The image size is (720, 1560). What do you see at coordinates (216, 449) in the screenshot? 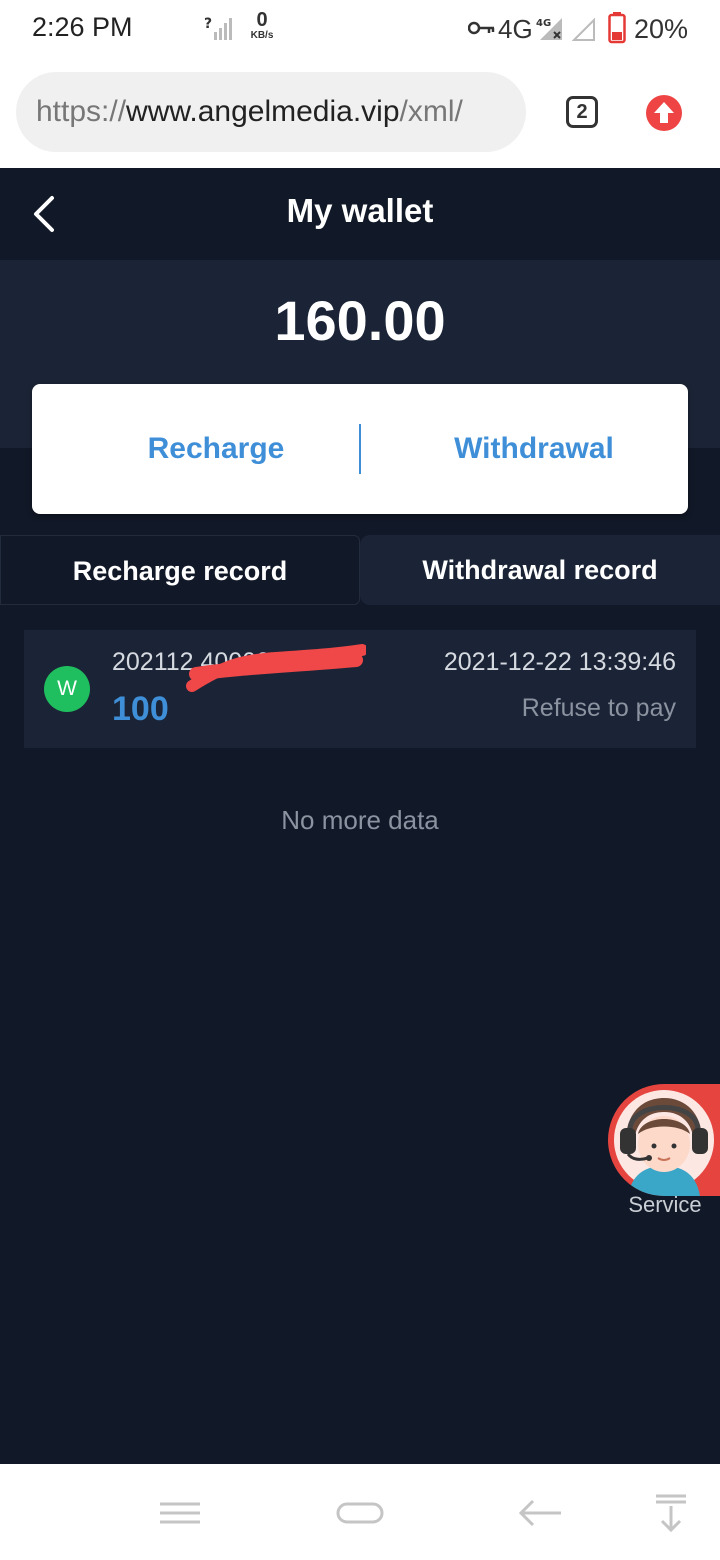
I see `recharge-button: Recharge` at bounding box center [216, 449].